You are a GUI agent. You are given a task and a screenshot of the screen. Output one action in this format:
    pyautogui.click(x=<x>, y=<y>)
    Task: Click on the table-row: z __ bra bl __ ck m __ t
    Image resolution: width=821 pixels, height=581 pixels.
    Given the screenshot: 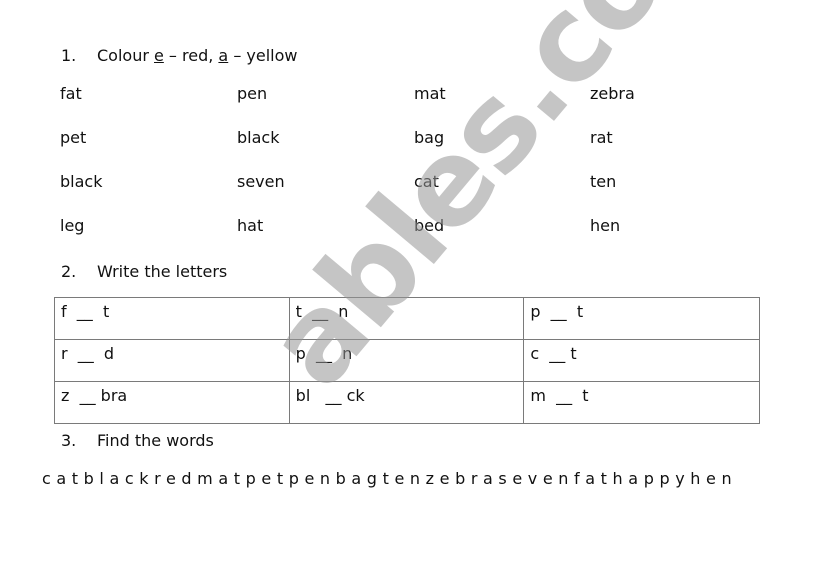 What is the action you would take?
    pyautogui.click(x=407, y=402)
    